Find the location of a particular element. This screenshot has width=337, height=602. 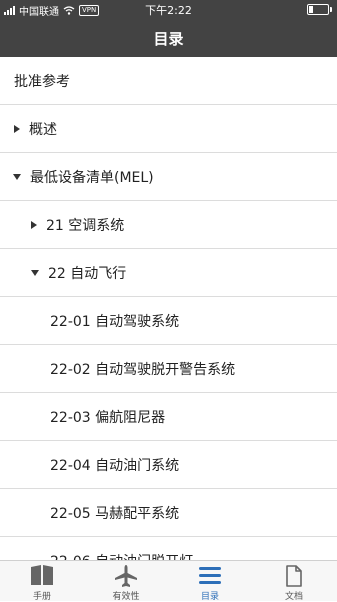

tab-documents: 文档 is located at coordinates (294, 581).